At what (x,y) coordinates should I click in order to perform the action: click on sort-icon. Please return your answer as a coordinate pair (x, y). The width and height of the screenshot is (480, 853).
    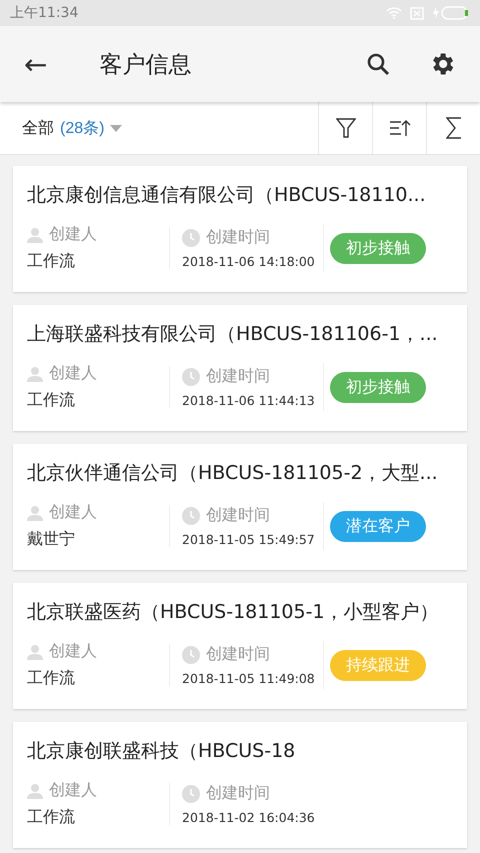
    Looking at the image, I should click on (399, 128).